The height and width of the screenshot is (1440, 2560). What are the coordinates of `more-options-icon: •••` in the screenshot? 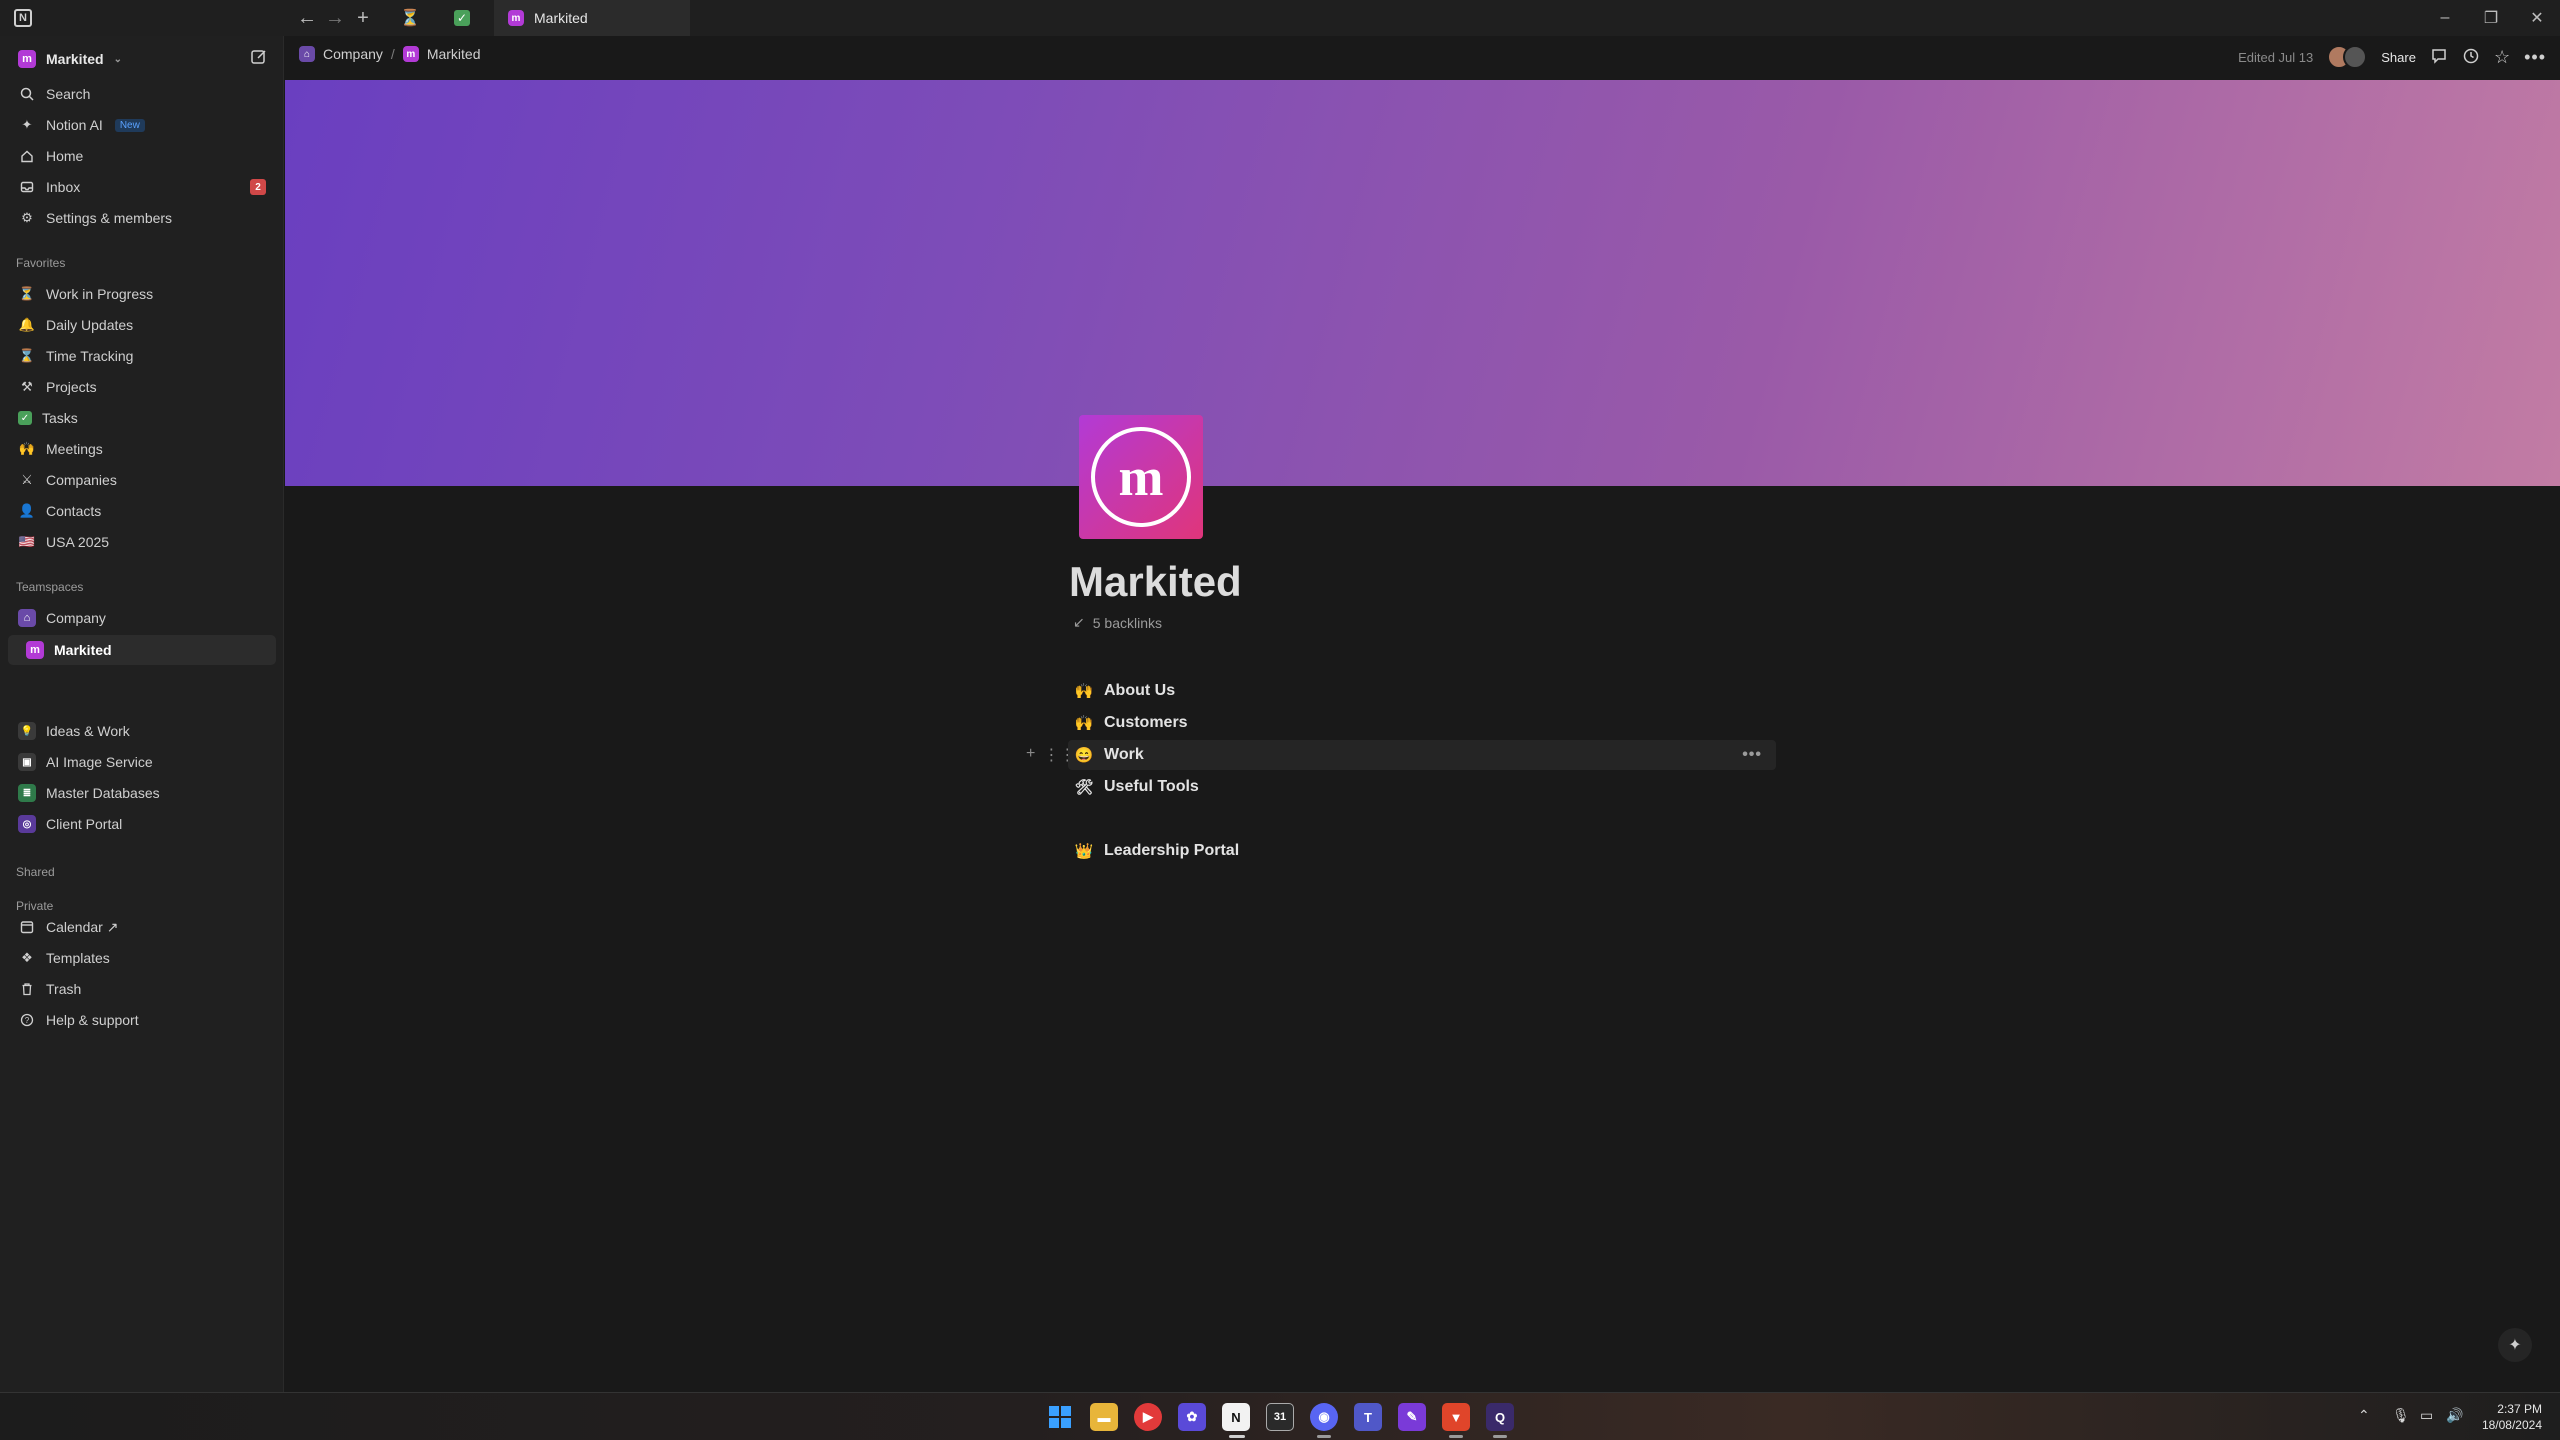 It's located at (2535, 57).